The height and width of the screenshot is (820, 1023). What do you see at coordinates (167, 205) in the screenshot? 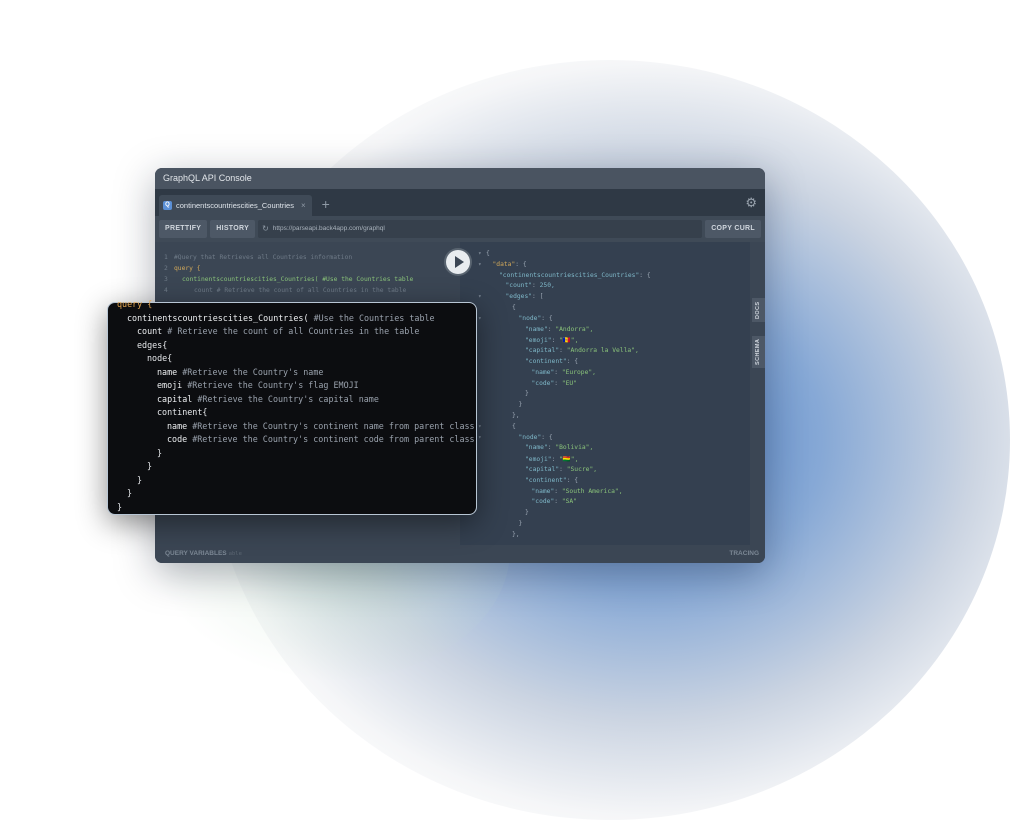
I see `query-icon: Q` at bounding box center [167, 205].